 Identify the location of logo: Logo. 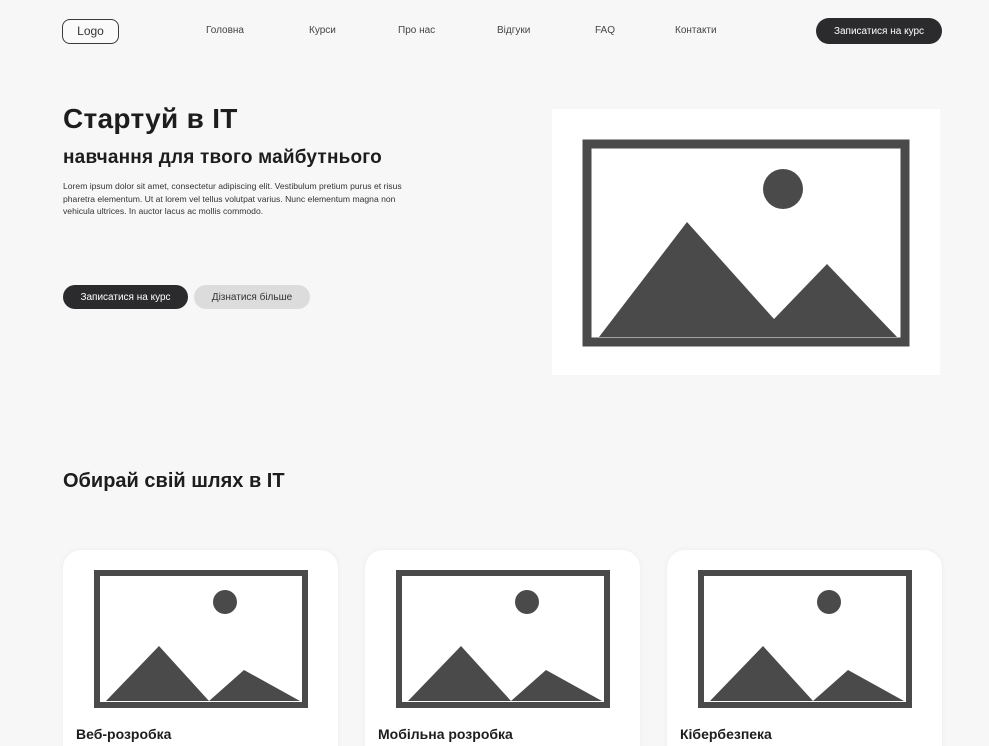
(90, 31).